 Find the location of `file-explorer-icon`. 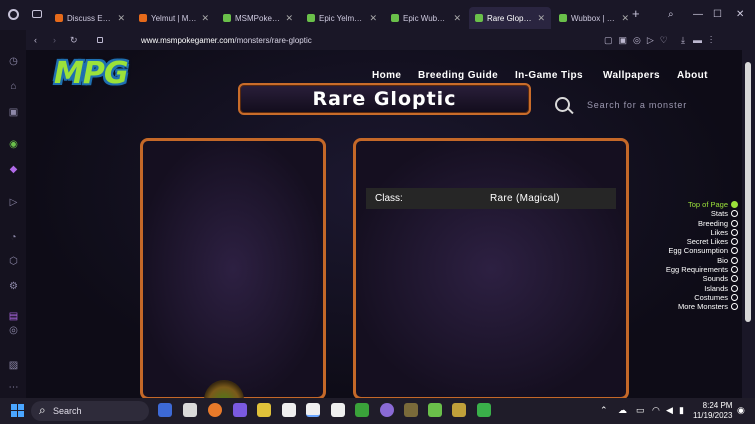

file-explorer-icon is located at coordinates (190, 410).